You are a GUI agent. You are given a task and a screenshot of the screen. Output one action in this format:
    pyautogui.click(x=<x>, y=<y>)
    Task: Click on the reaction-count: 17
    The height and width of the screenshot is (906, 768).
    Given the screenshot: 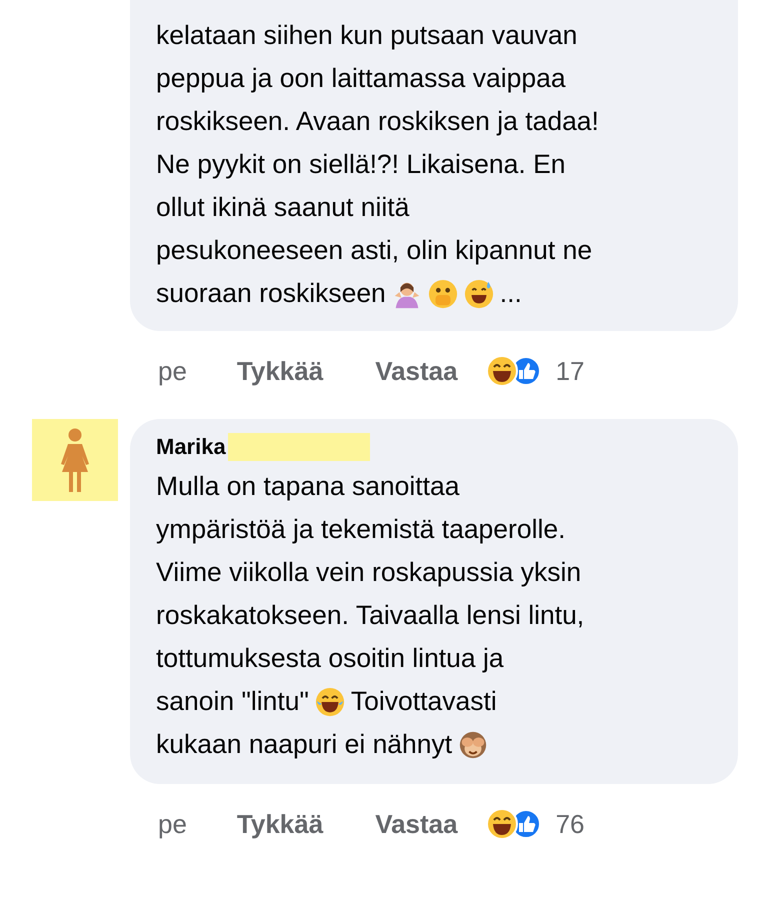 What is the action you would take?
    pyautogui.click(x=570, y=371)
    